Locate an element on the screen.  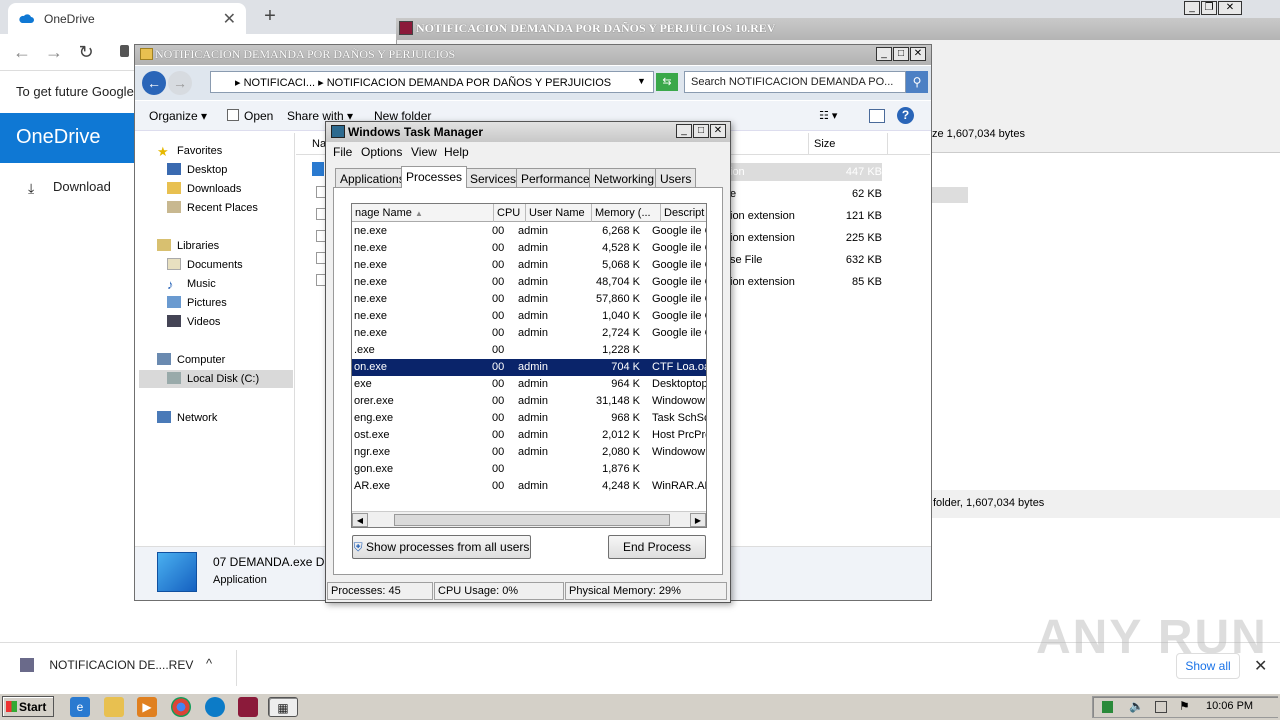
organize-button: Organize ▾ is located at coordinates (178, 116).